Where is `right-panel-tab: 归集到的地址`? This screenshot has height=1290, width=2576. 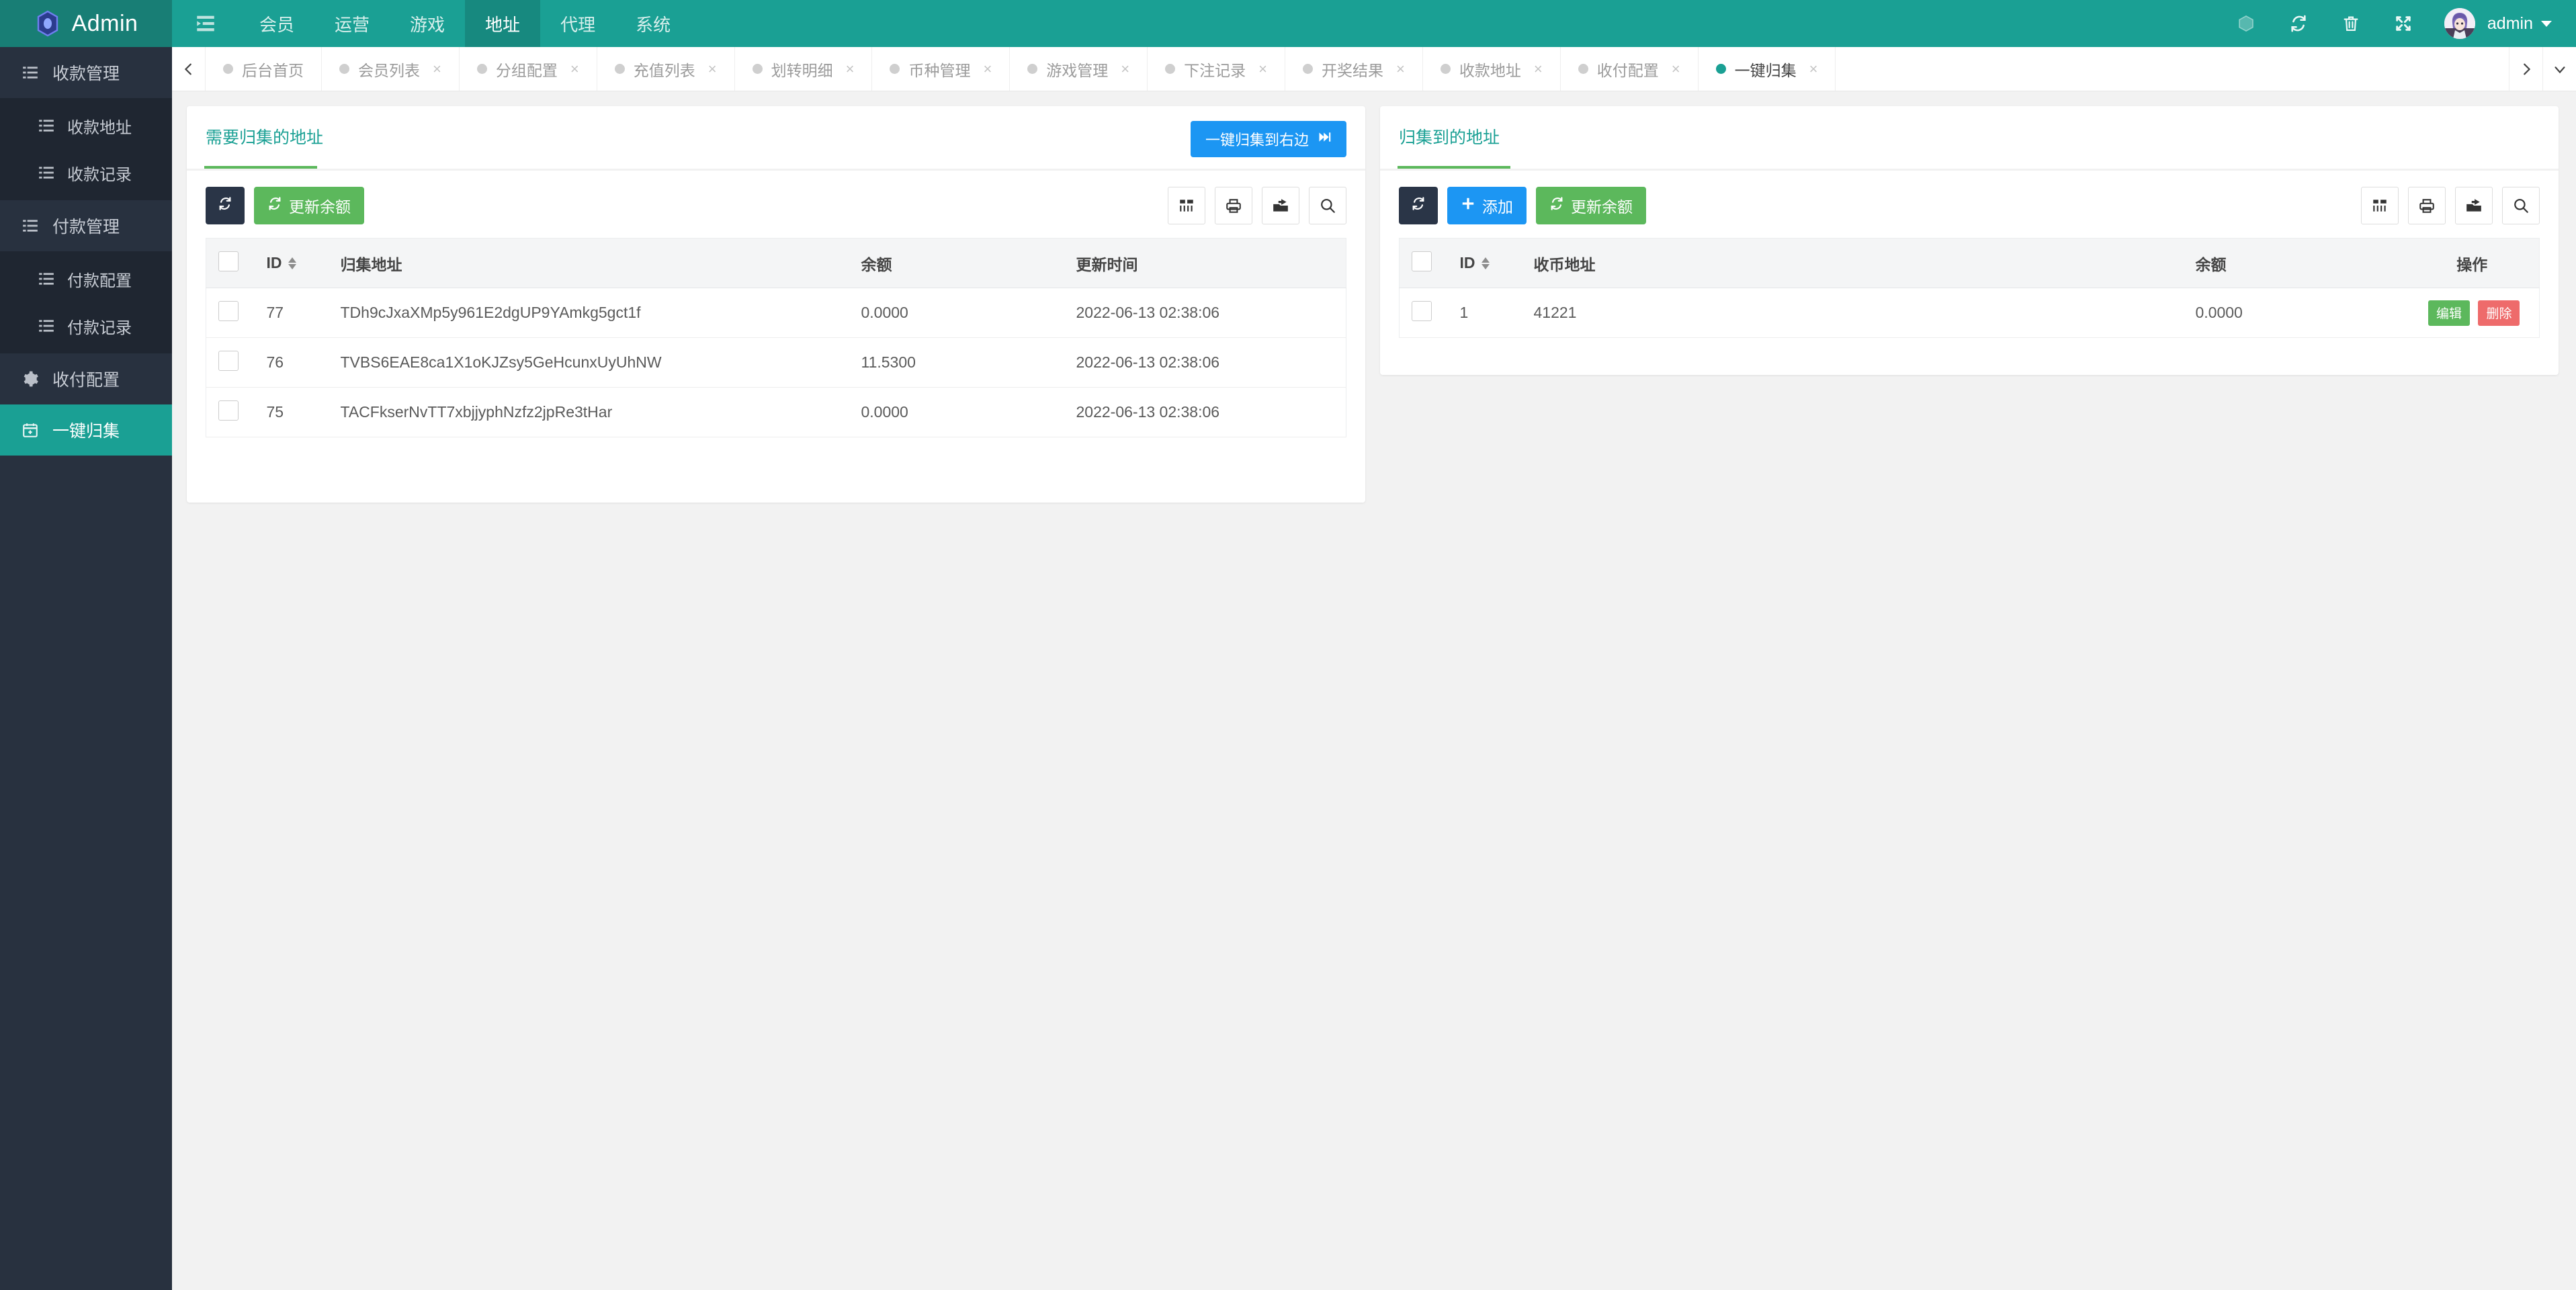
right-panel-tab: 归集到的地址 is located at coordinates (1449, 138).